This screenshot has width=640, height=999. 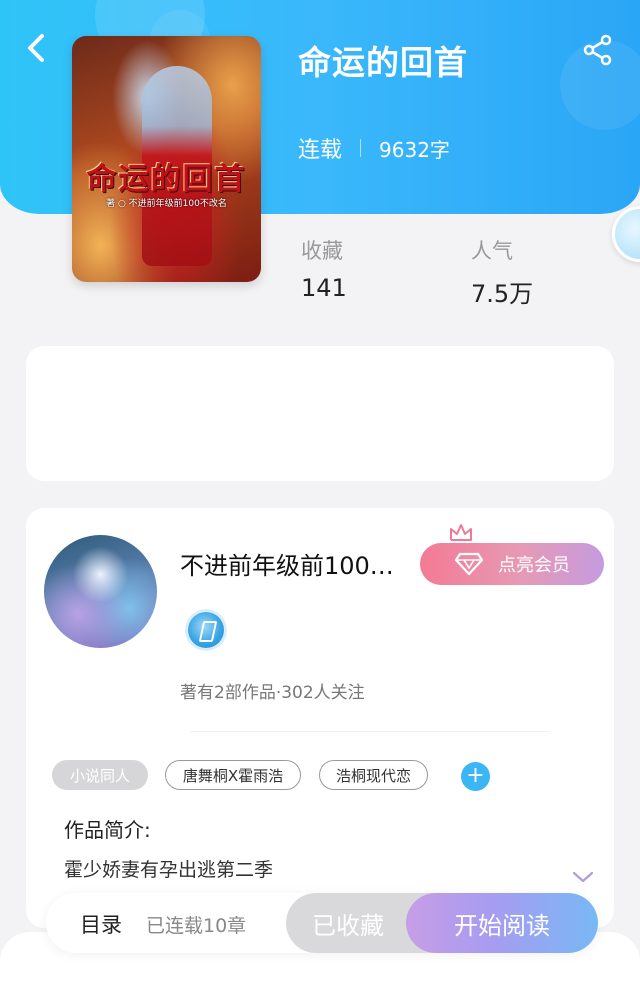 What do you see at coordinates (166, 204) in the screenshot?
I see `cover-subtitle: 著 ○ 不进前年级前100不改名` at bounding box center [166, 204].